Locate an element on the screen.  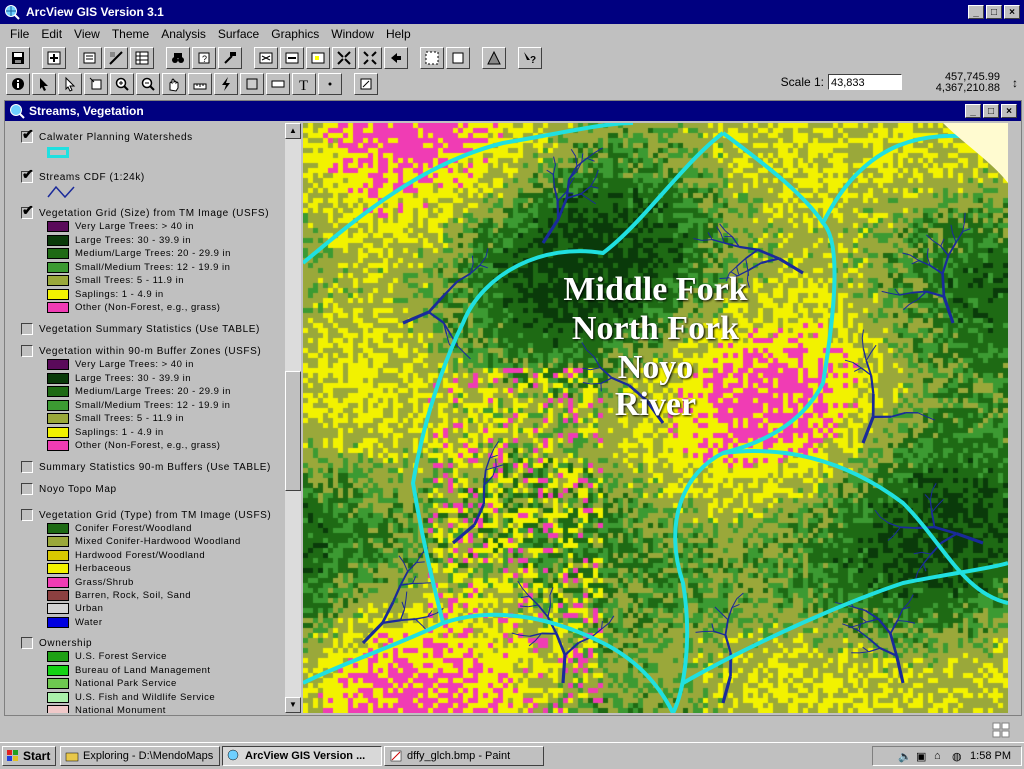
add-theme-button is located at coordinates (54, 58).